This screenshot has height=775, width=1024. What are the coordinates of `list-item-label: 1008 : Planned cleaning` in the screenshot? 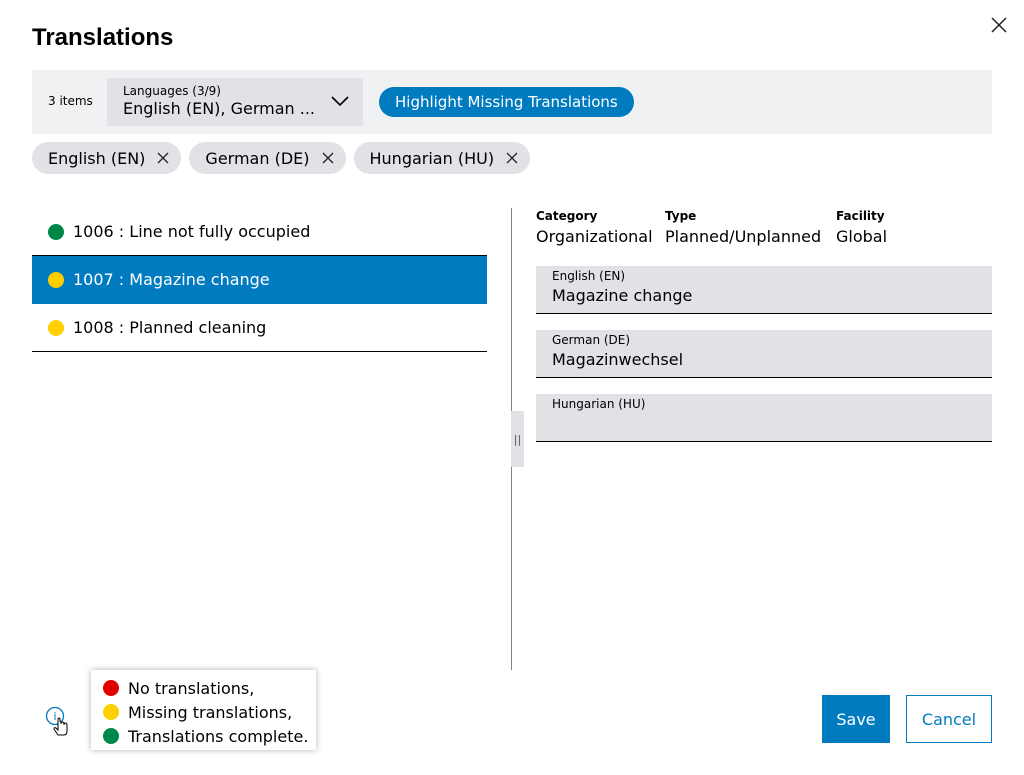 It's located at (170, 327).